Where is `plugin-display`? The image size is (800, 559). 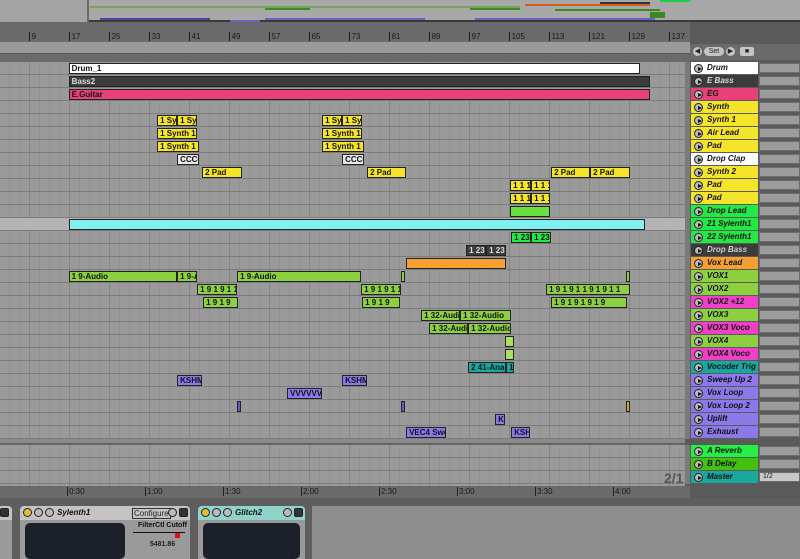
plugin-display is located at coordinates (251, 541).